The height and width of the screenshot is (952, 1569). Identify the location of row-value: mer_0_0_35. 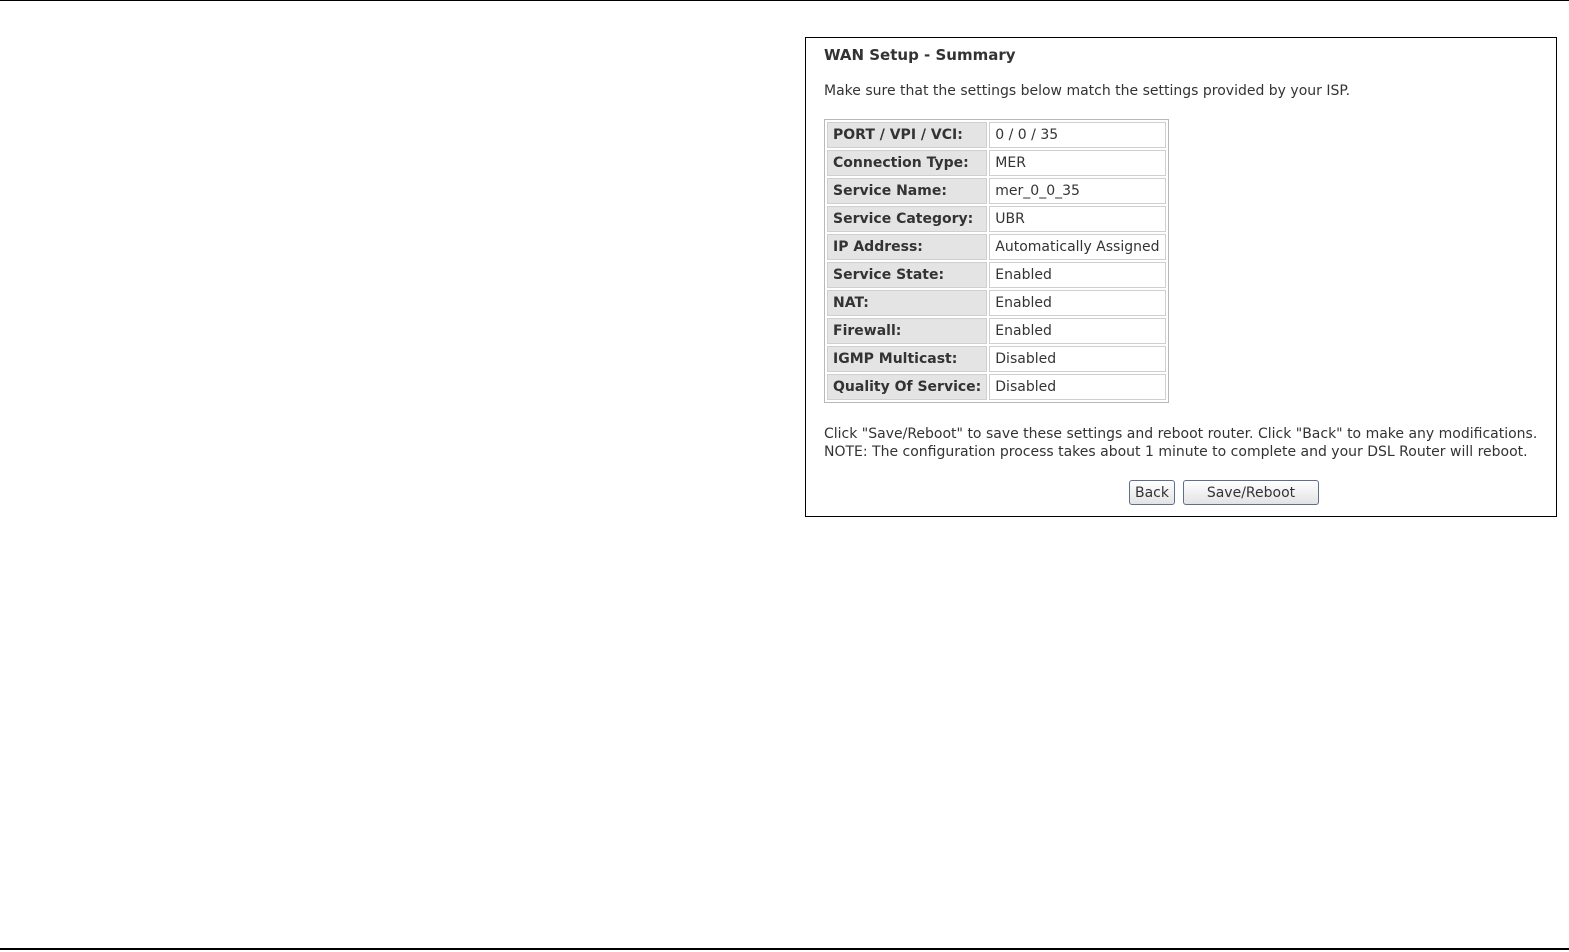
(1078, 191).